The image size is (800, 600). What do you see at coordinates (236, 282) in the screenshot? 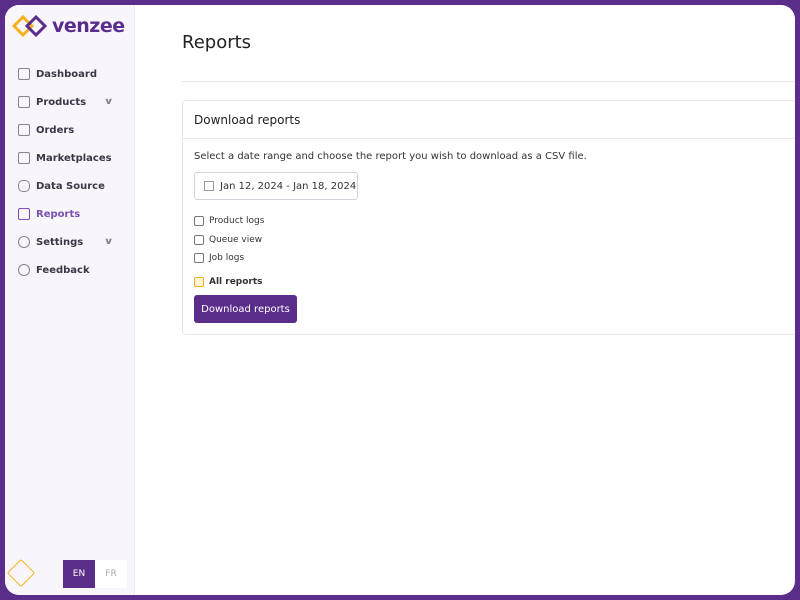
I see `checkbox-label: All reports` at bounding box center [236, 282].